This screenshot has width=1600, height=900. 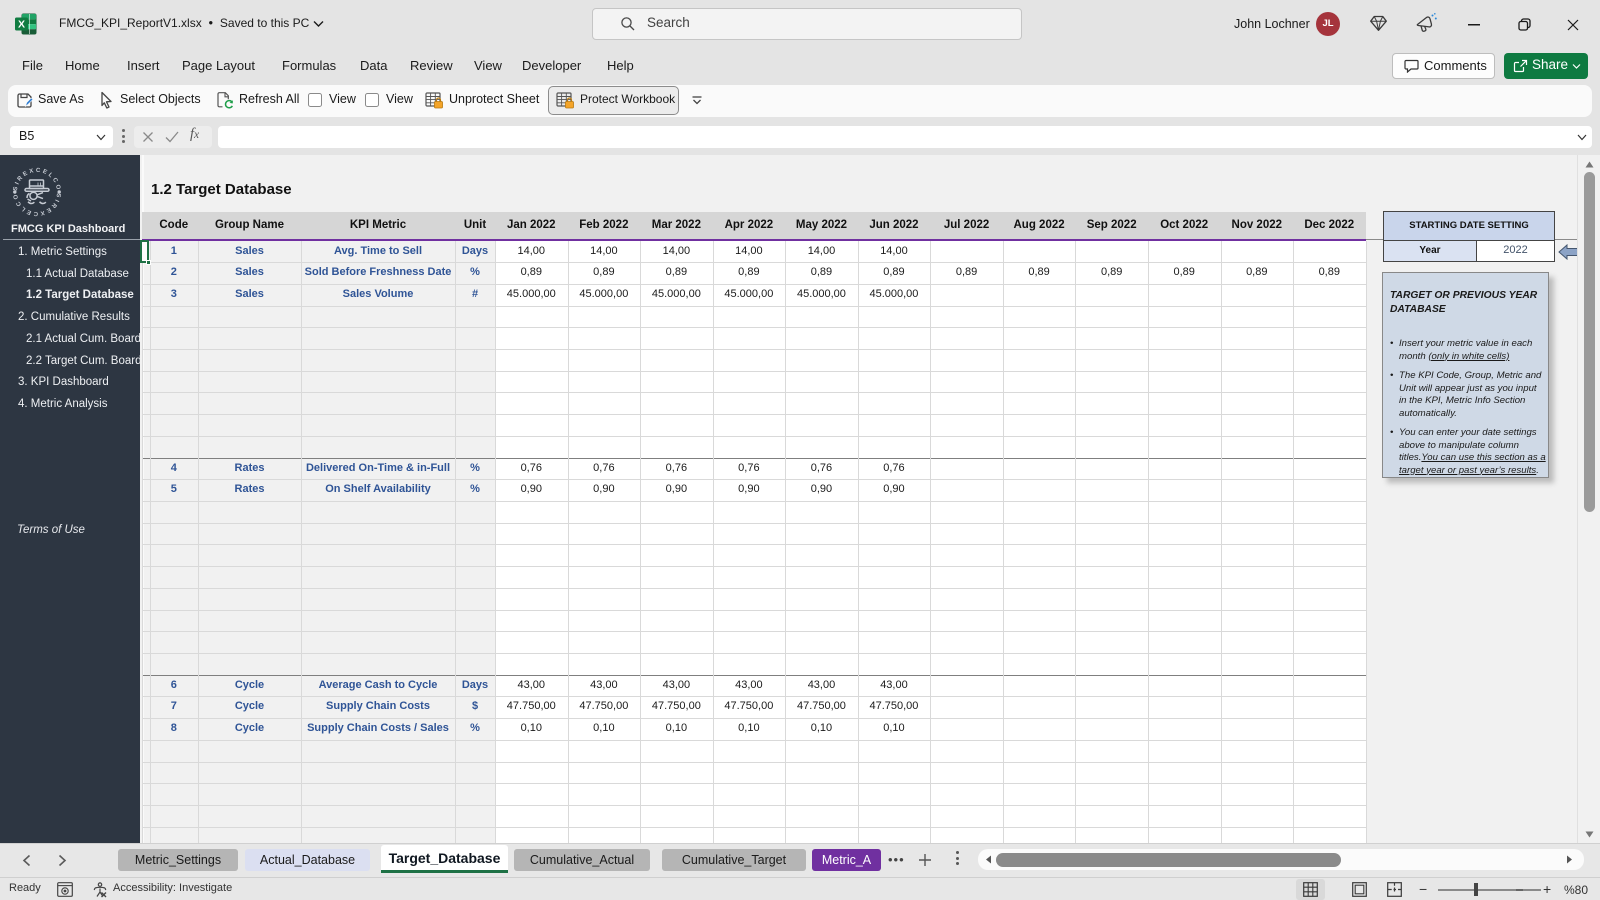 What do you see at coordinates (21, 25) in the screenshot?
I see `svg-text: X` at bounding box center [21, 25].